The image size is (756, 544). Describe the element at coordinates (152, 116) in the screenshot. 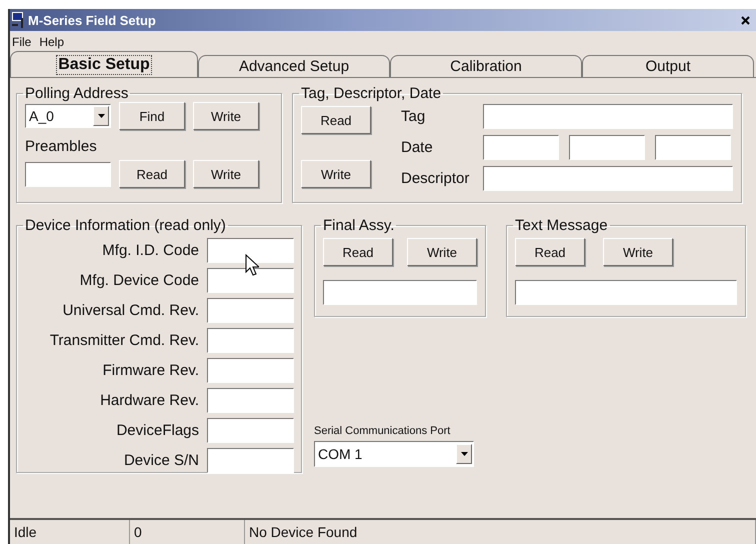

I see `button: Find` at that location.